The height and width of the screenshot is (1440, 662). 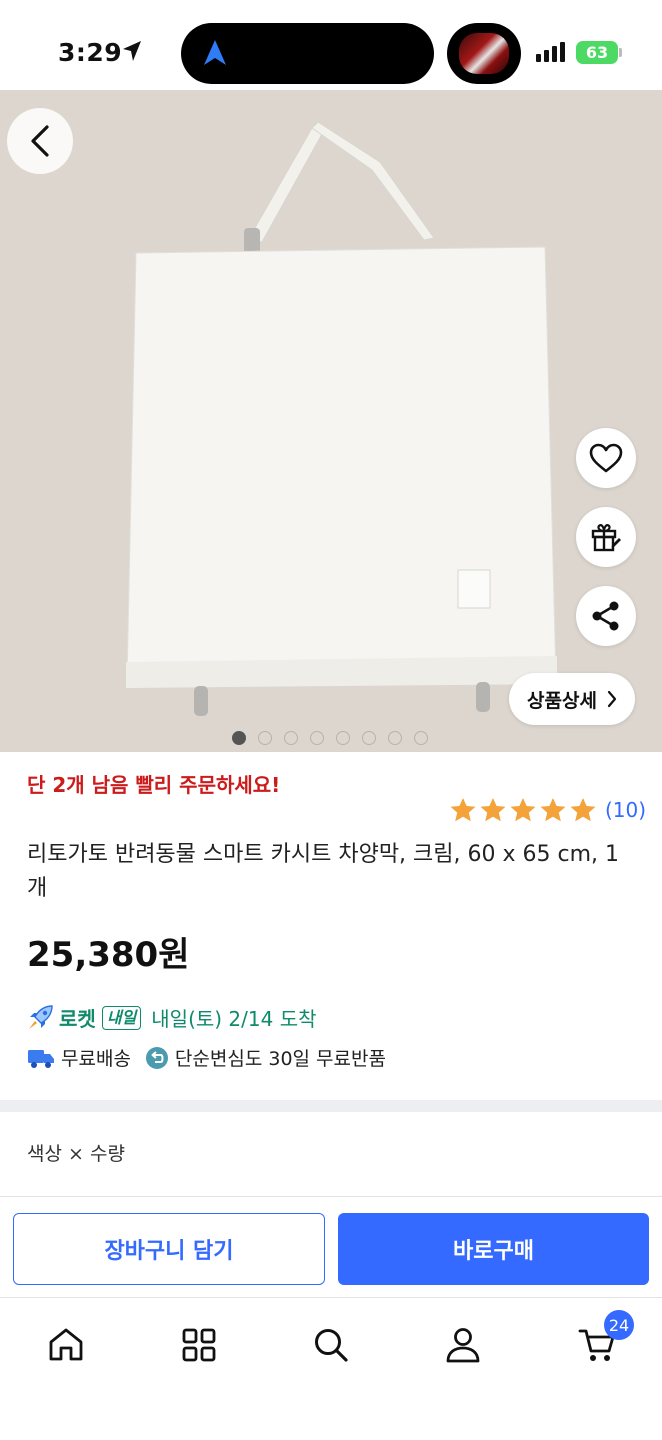 I want to click on share-button, so click(x=606, y=616).